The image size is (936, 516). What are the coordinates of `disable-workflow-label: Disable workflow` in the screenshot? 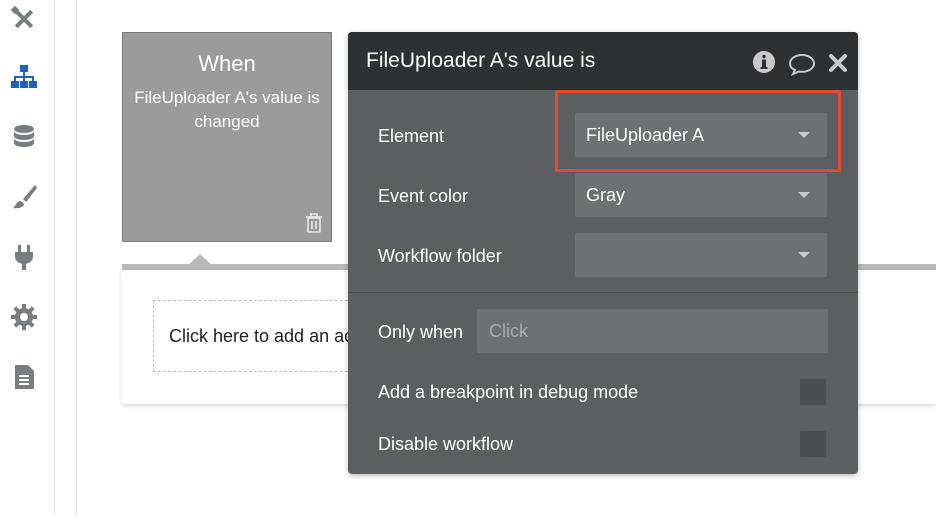 It's located at (446, 444).